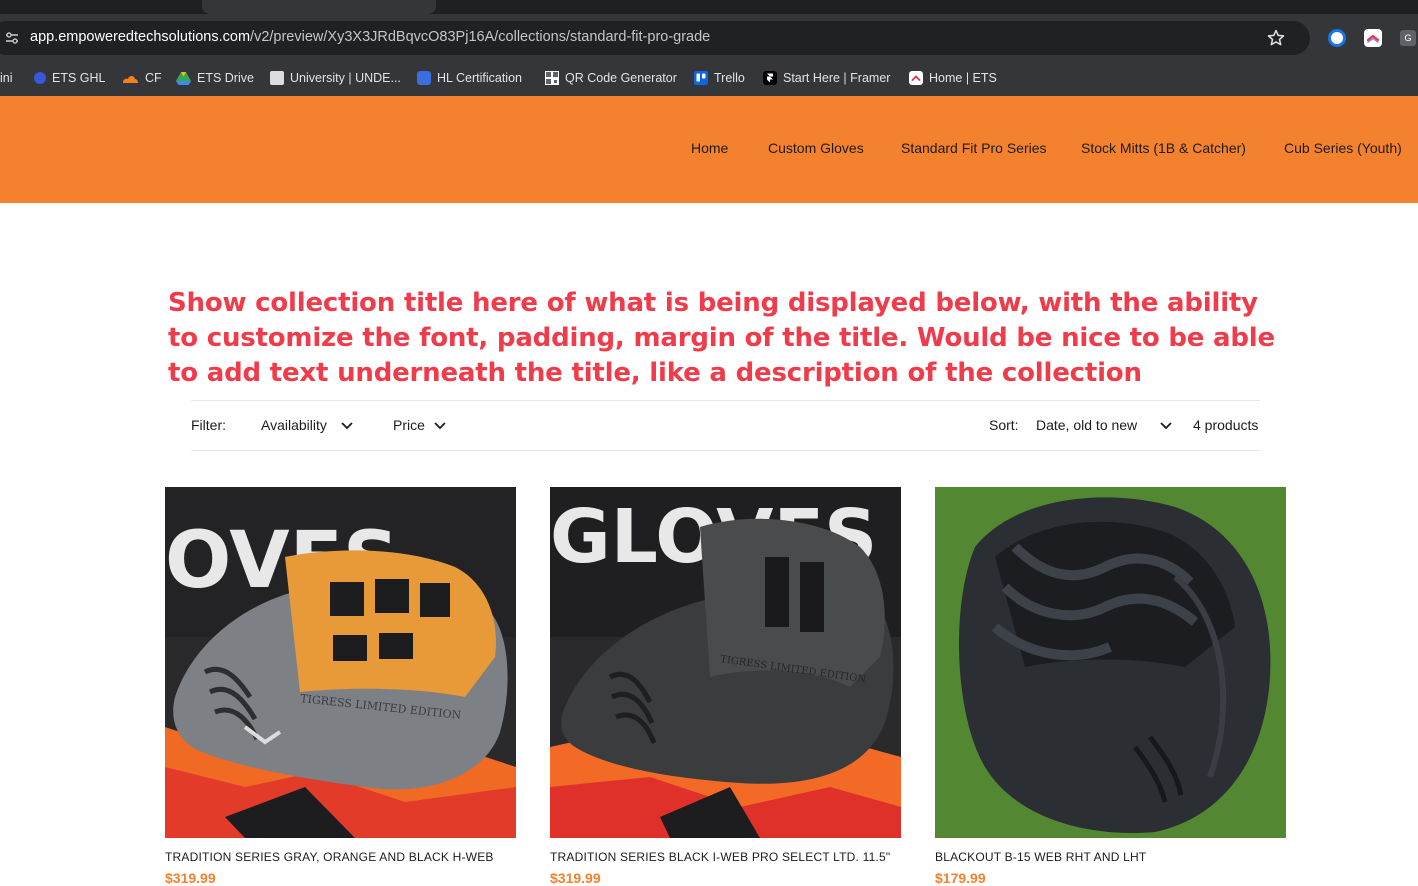  Describe the element at coordinates (1004, 425) in the screenshot. I see `sort-label: Sort:` at that location.